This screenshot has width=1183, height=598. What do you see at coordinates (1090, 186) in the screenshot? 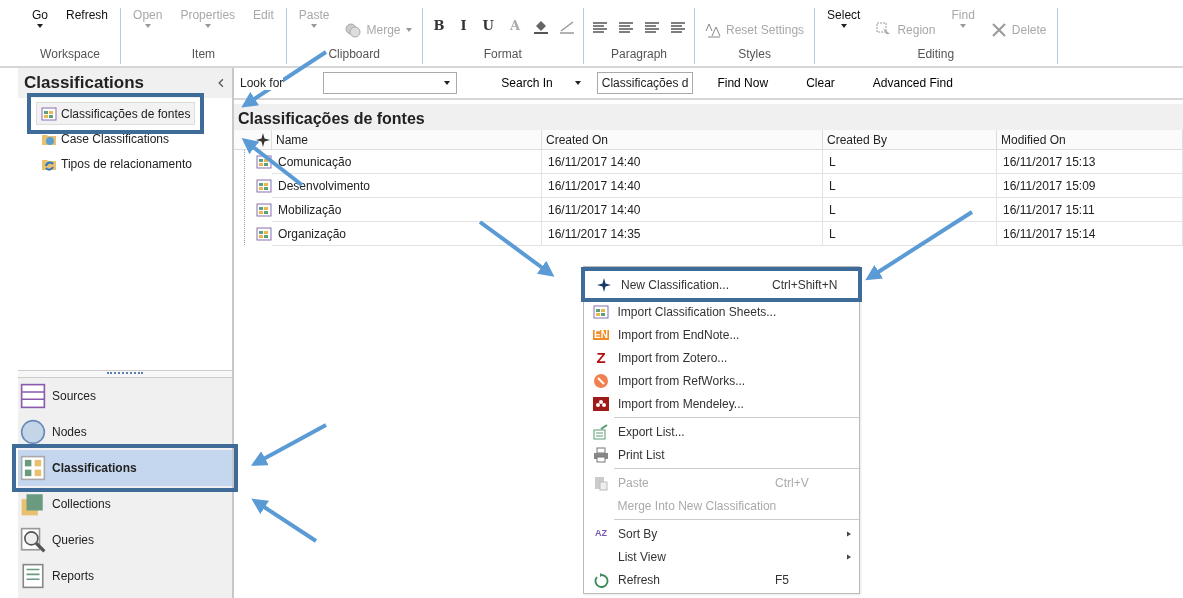
I see `table-cell: 16/11/2017 15:09` at bounding box center [1090, 186].